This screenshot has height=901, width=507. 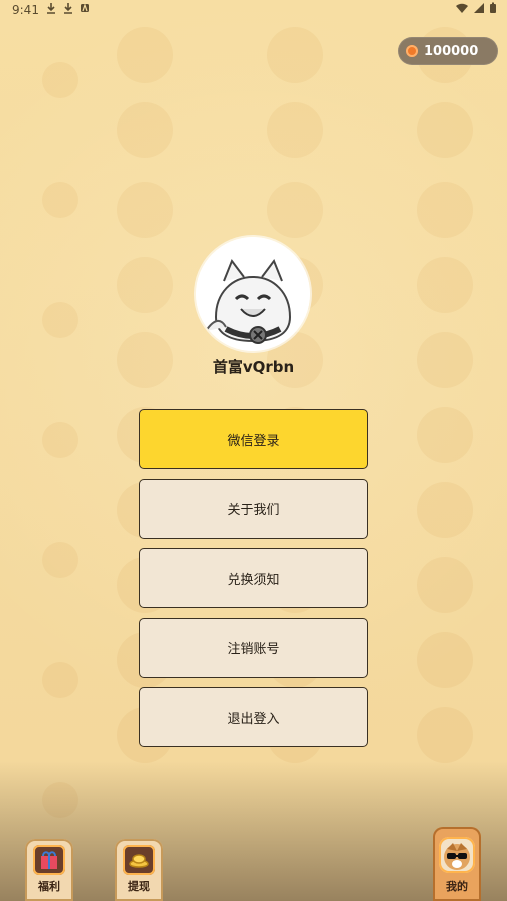 I want to click on tab-welfare: 福利, so click(x=49, y=870).